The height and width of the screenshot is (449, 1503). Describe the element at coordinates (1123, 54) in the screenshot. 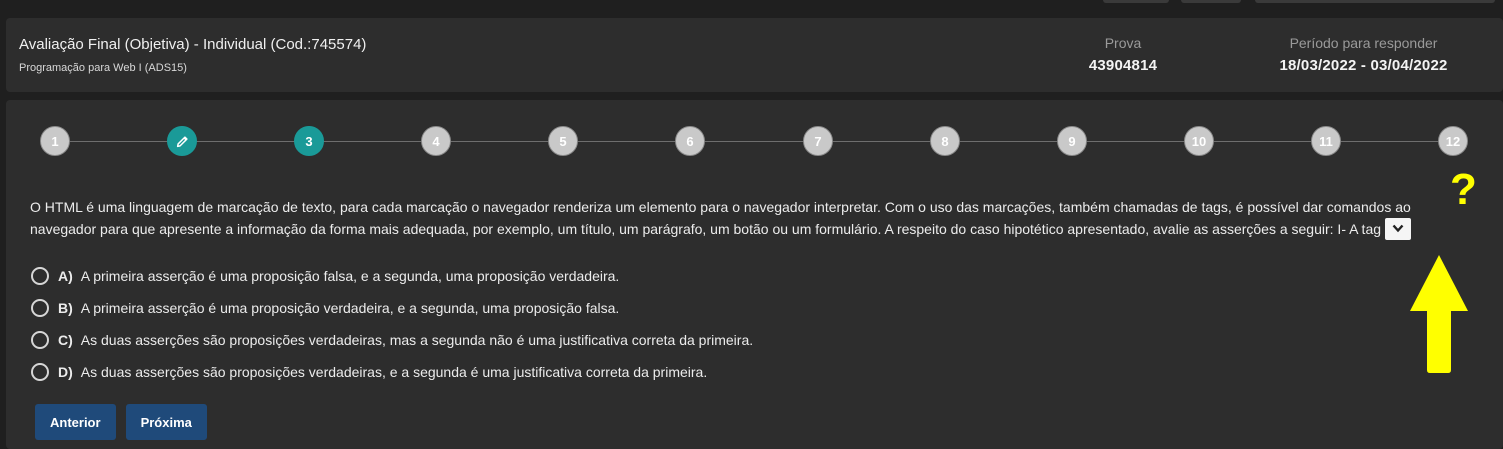

I see `prova-info: Prova 43904814` at that location.